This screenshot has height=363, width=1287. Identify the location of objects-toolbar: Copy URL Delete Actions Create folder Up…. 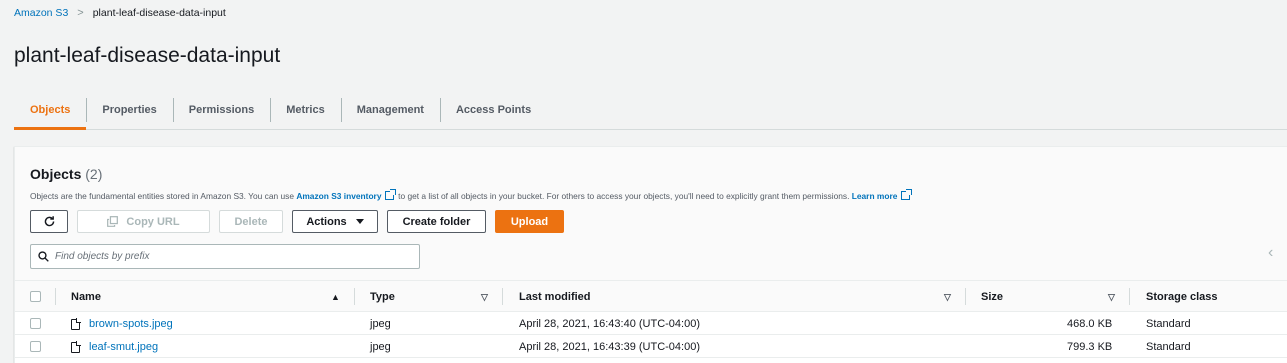
(297, 221).